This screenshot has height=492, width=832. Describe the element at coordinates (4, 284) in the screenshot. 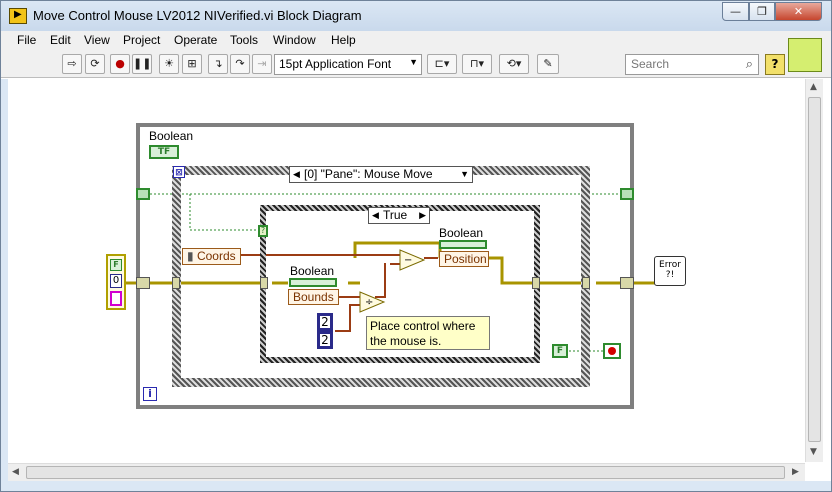

I see `window-left-border` at that location.